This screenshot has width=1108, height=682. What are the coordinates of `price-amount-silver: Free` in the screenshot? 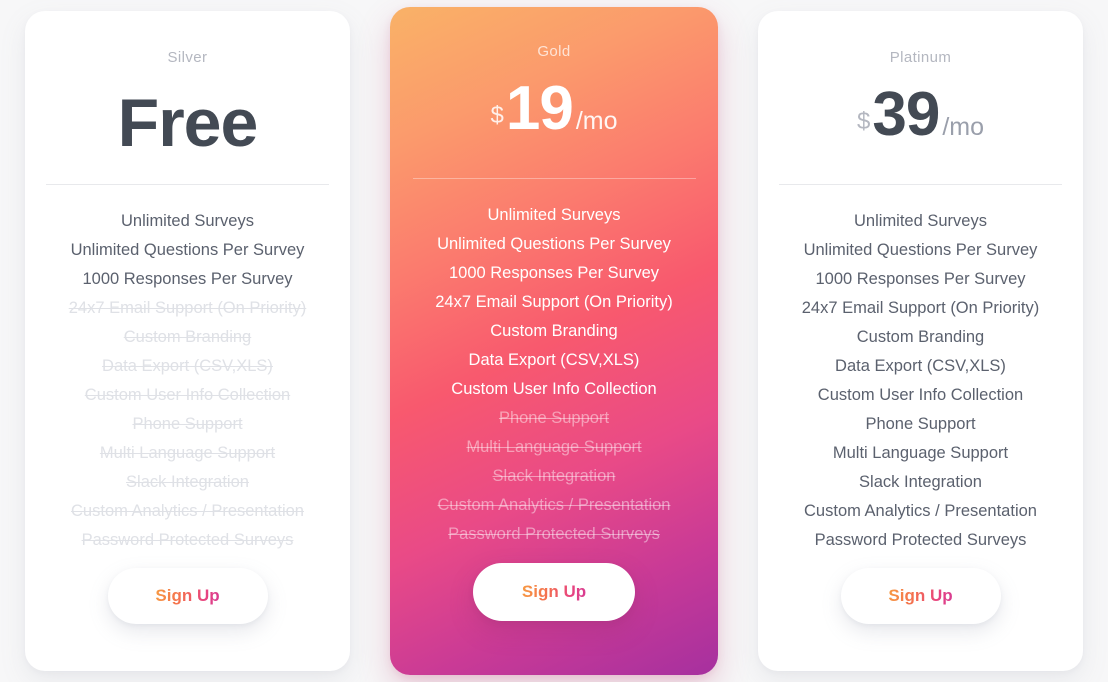 It's located at (188, 123).